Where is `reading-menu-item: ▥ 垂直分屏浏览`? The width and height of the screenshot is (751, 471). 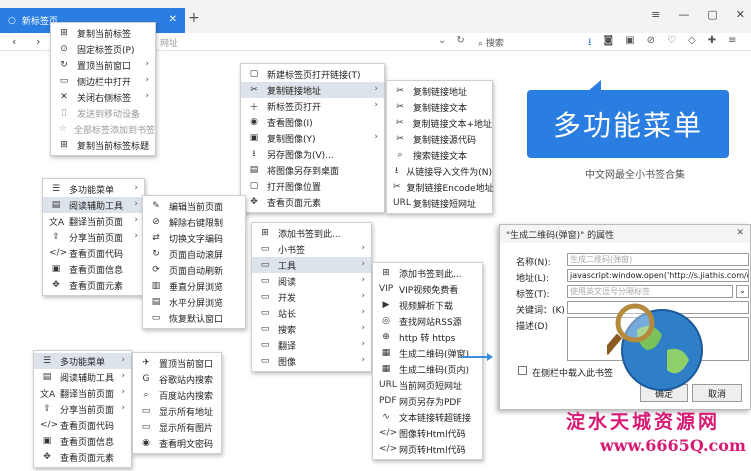 reading-menu-item: ▥ 垂直分屏浏览 is located at coordinates (194, 286).